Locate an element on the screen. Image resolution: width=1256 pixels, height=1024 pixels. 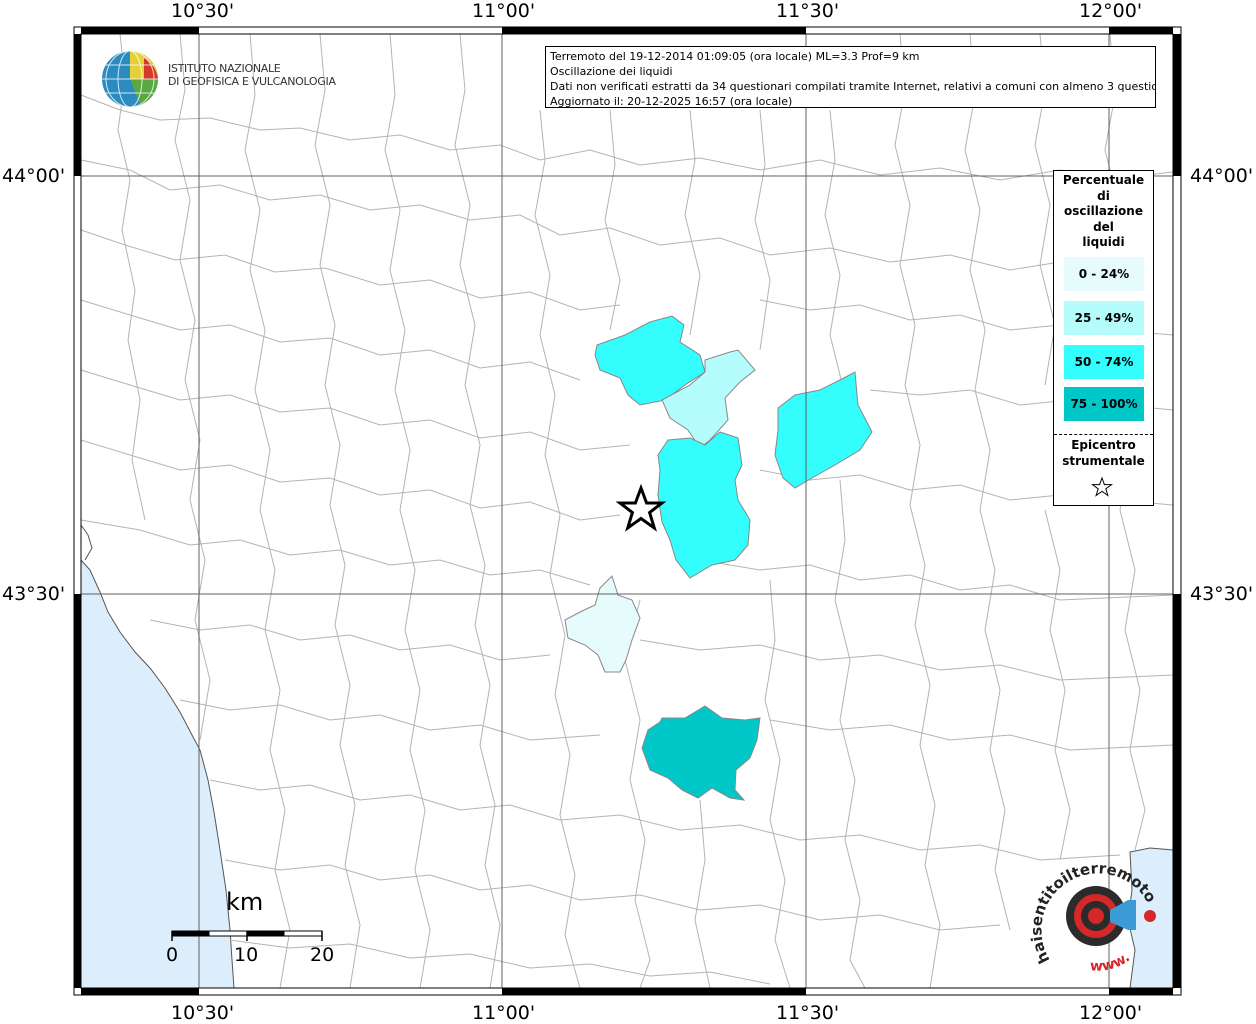
watermark-url: www. is located at coordinates (1111, 961).